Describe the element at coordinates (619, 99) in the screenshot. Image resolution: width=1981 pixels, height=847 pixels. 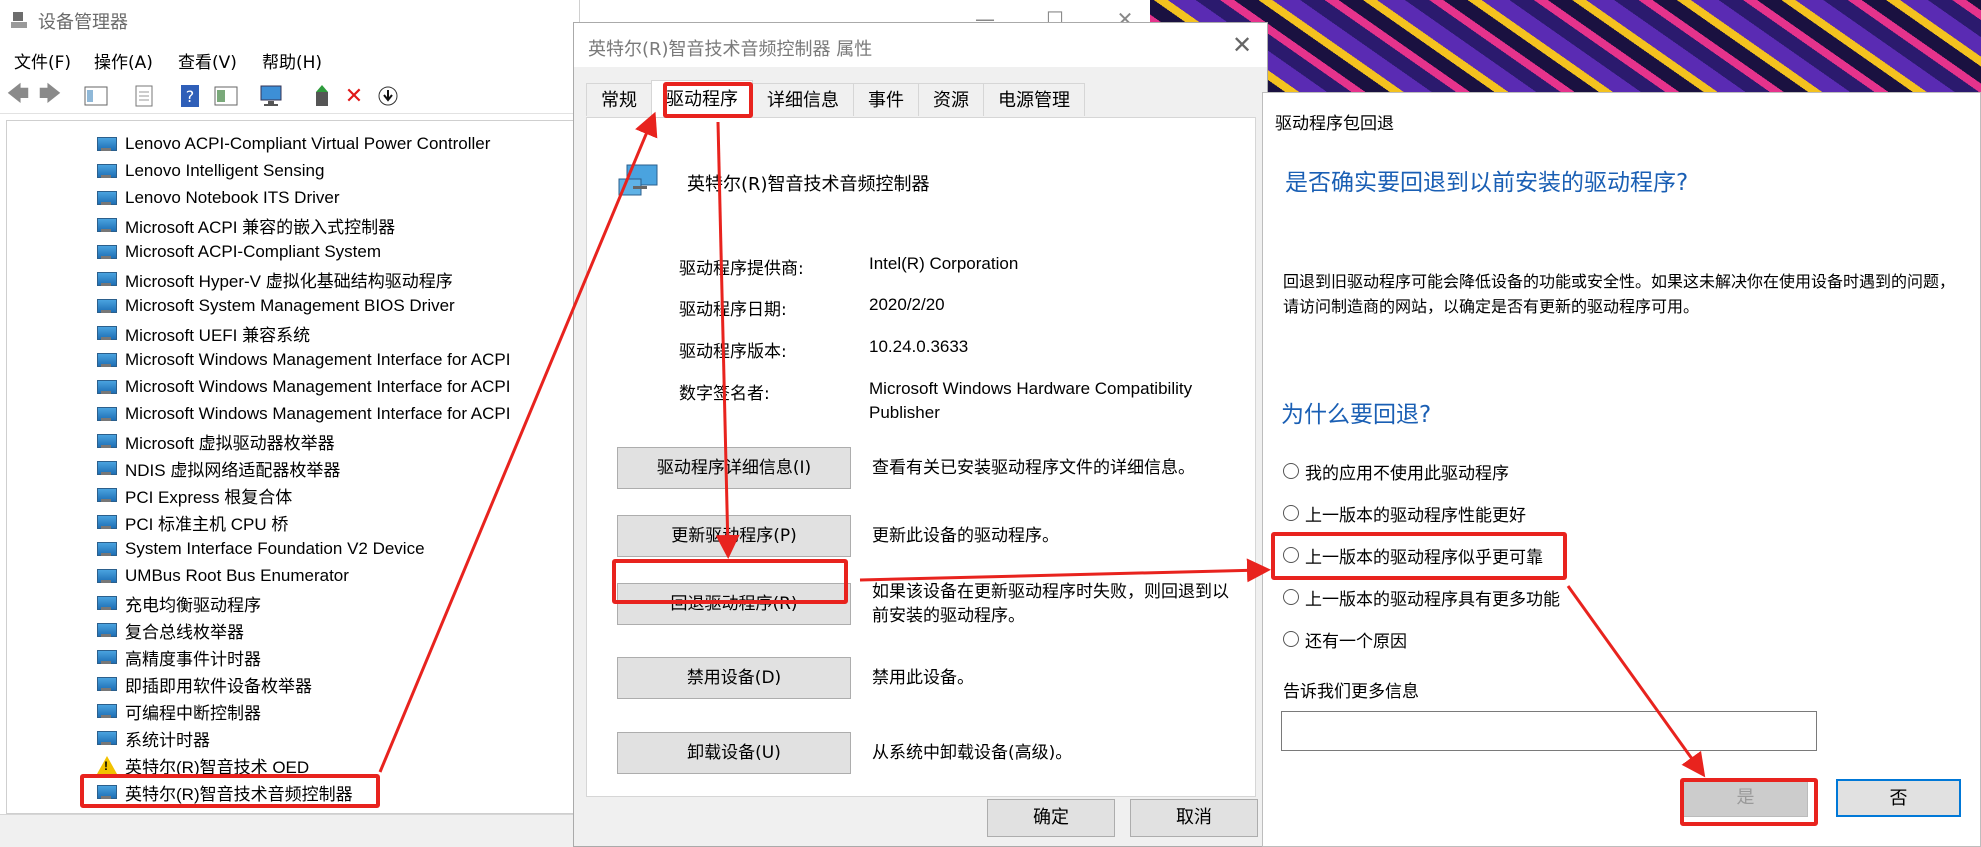
I see `tab-general: 常规` at that location.